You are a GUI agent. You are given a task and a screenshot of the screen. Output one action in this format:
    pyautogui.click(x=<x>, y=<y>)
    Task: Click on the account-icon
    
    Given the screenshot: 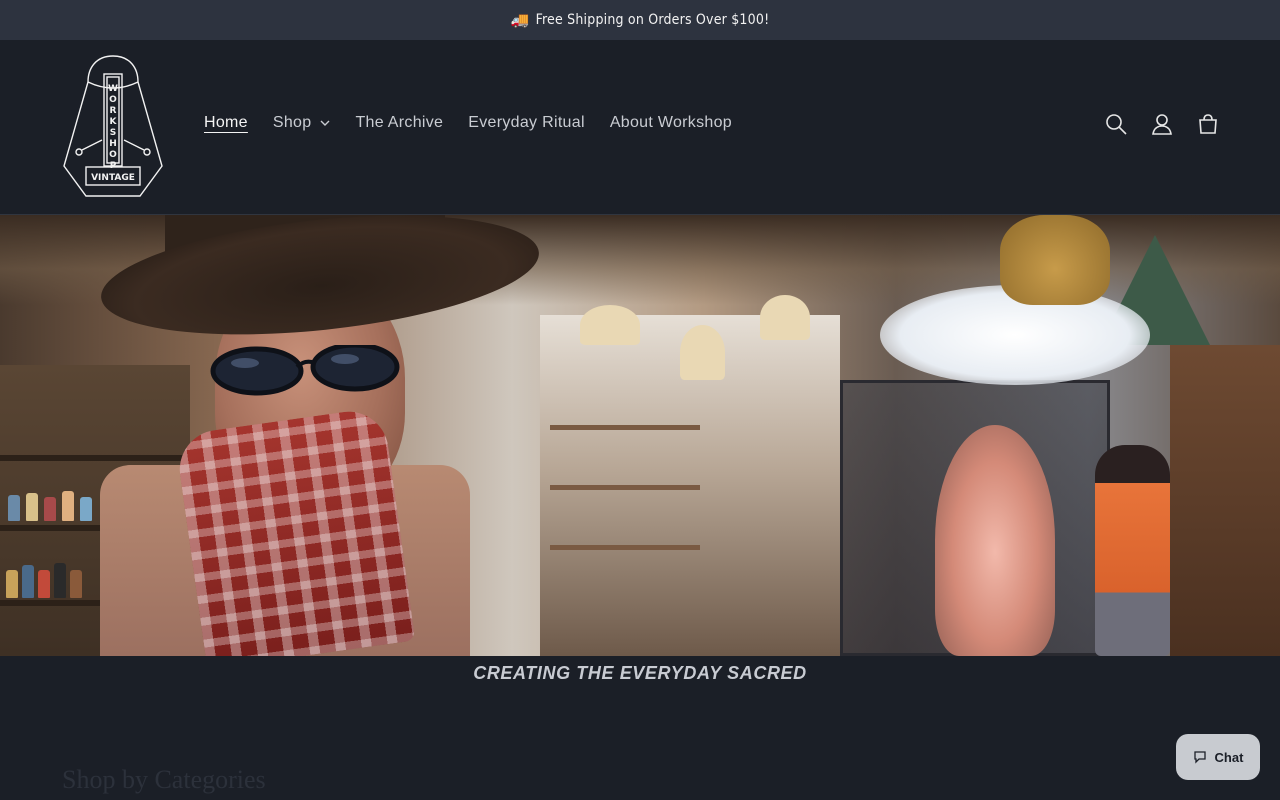 What is the action you would take?
    pyautogui.click(x=1162, y=124)
    